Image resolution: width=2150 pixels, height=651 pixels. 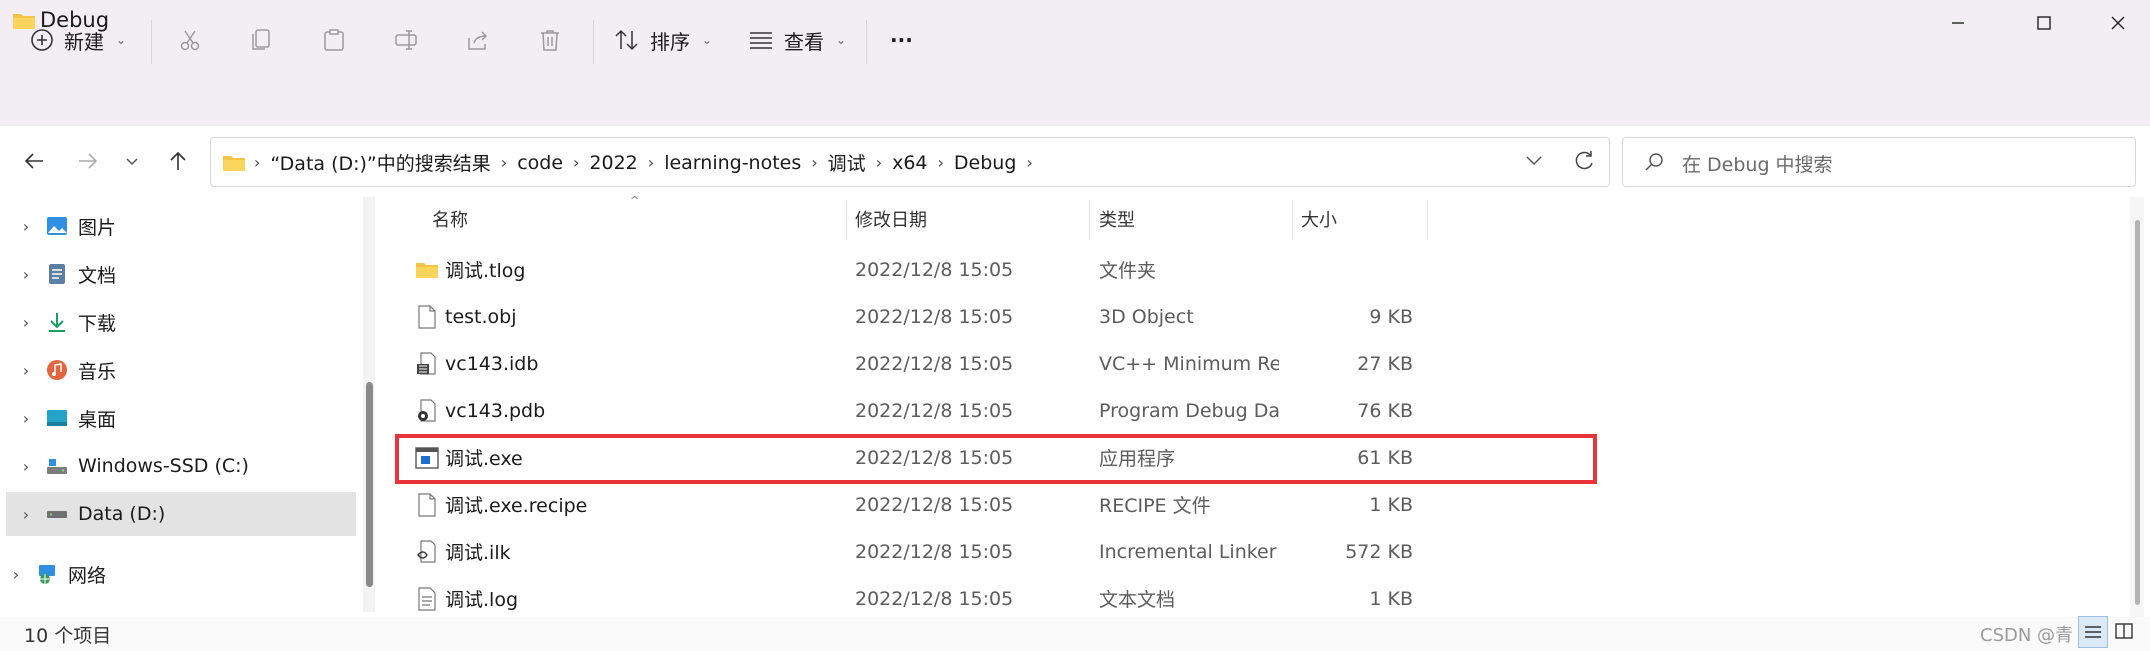 I want to click on column-size-label: 大小, so click(x=1319, y=220).